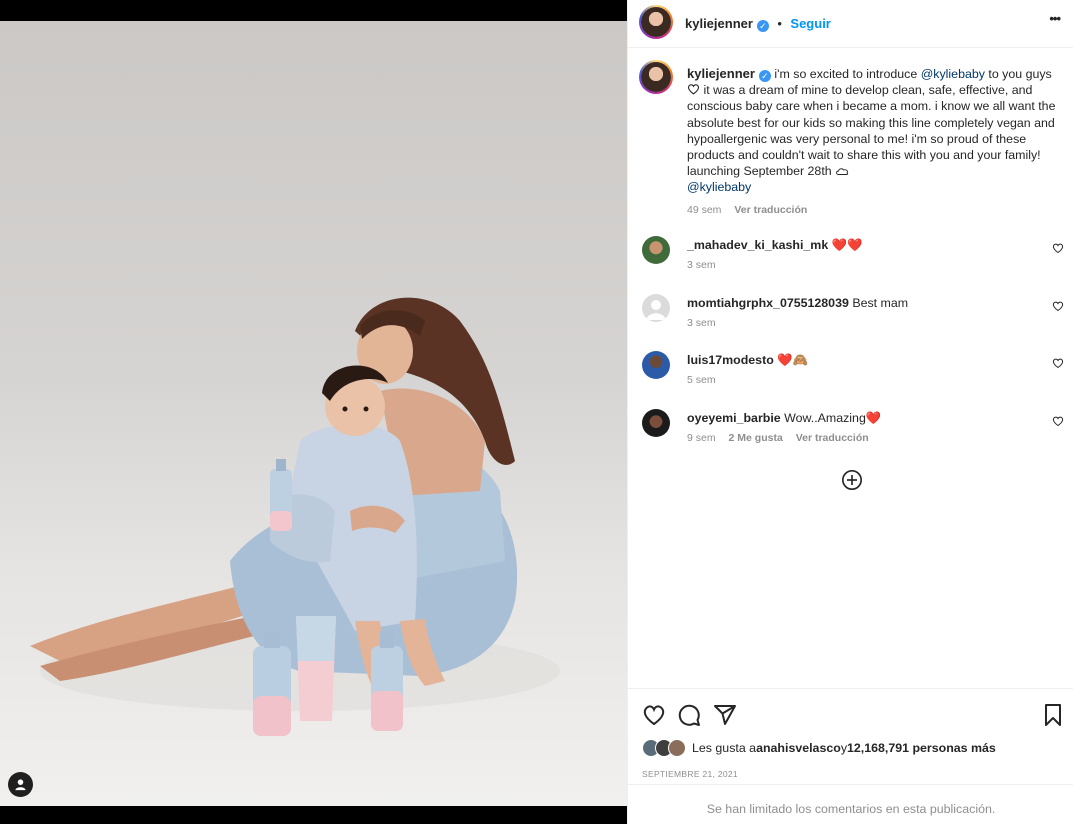 The image size is (1073, 833). I want to click on caption-time: 49 sem, so click(704, 210).